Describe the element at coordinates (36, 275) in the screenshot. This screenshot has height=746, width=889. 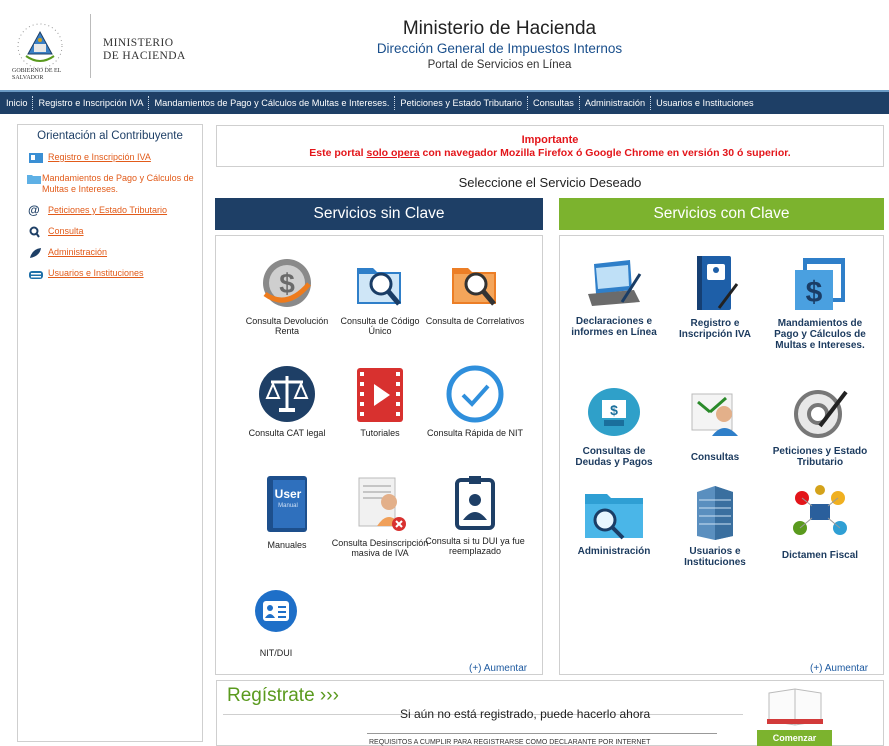
I see `building-icon` at that location.